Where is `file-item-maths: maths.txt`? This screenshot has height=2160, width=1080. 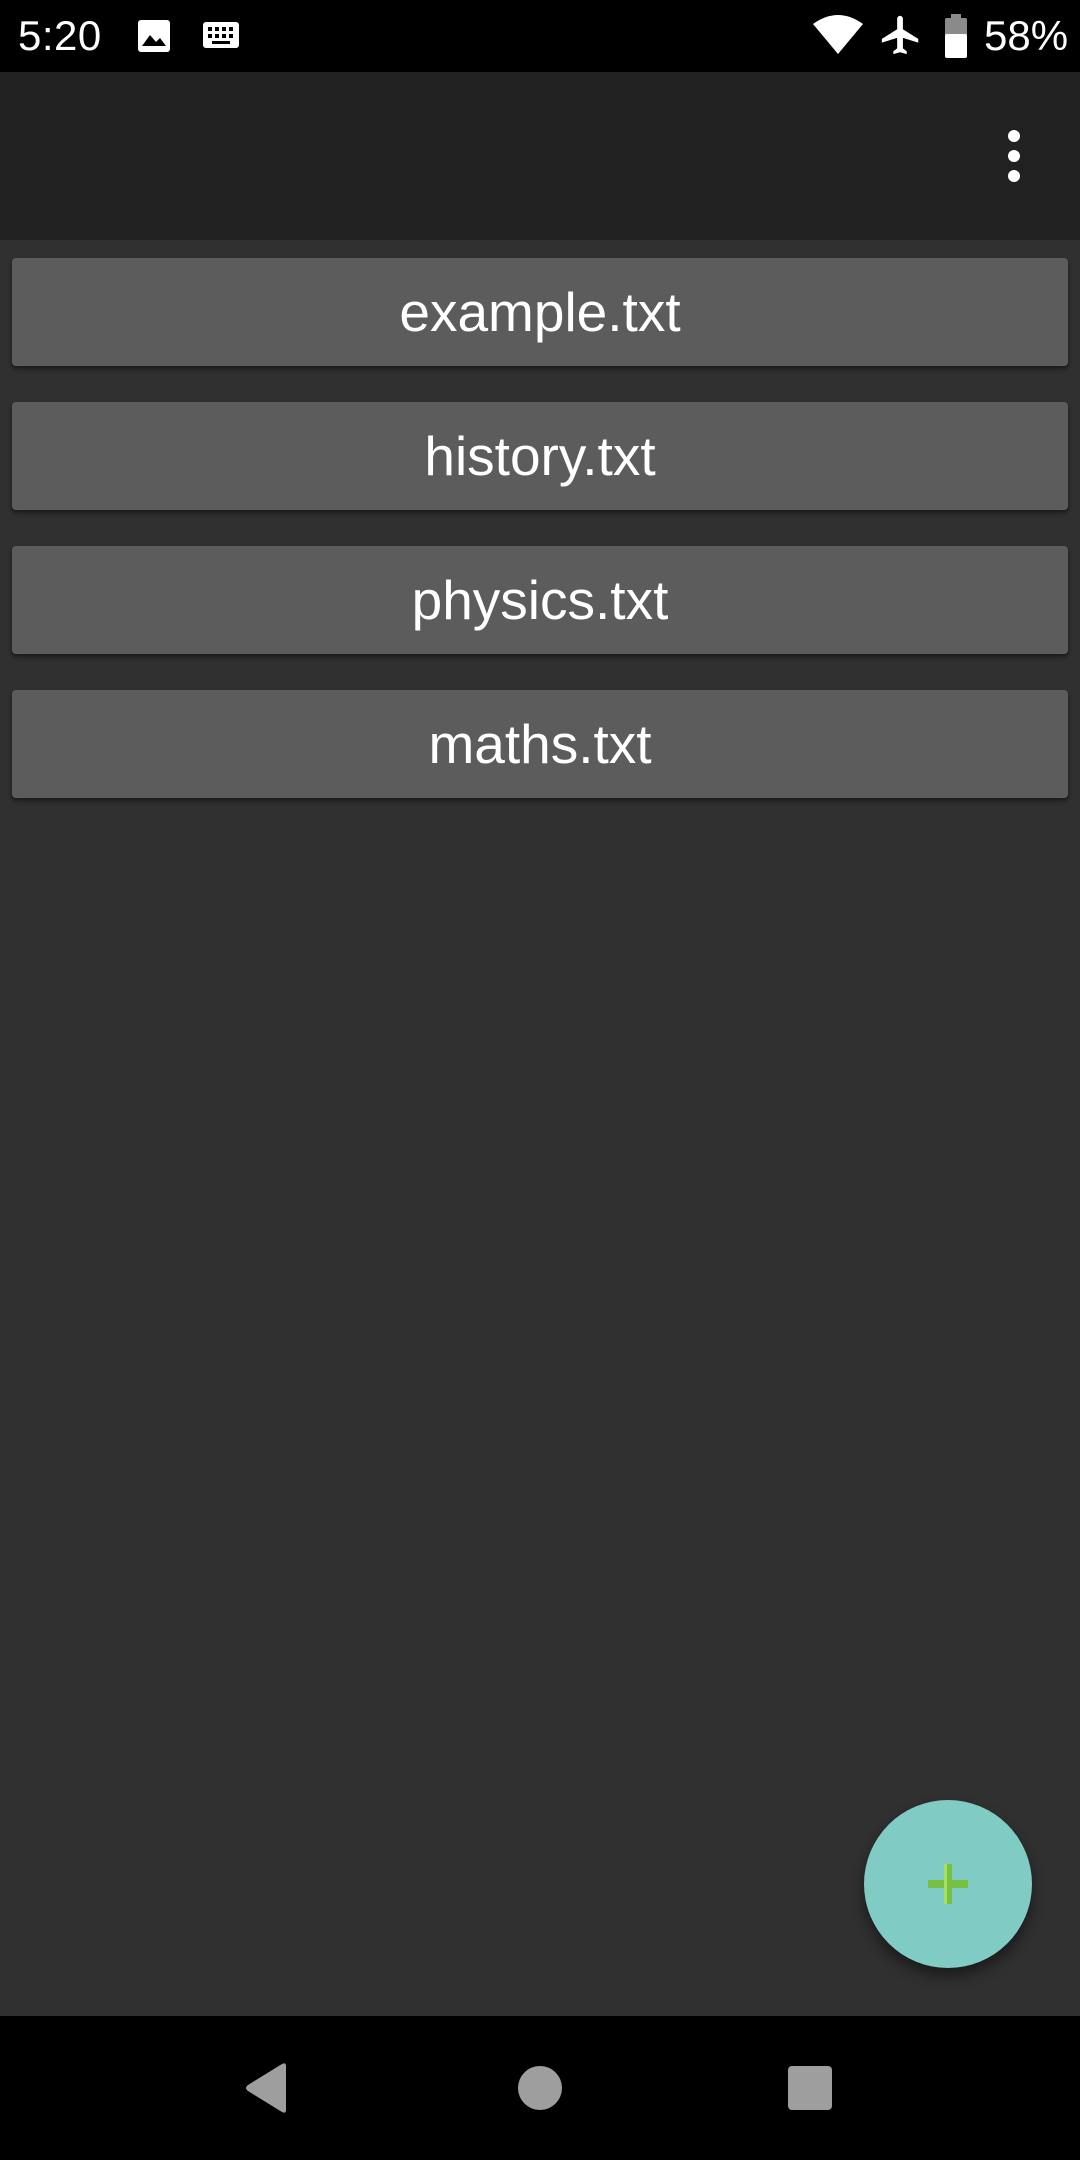 file-item-maths: maths.txt is located at coordinates (540, 744).